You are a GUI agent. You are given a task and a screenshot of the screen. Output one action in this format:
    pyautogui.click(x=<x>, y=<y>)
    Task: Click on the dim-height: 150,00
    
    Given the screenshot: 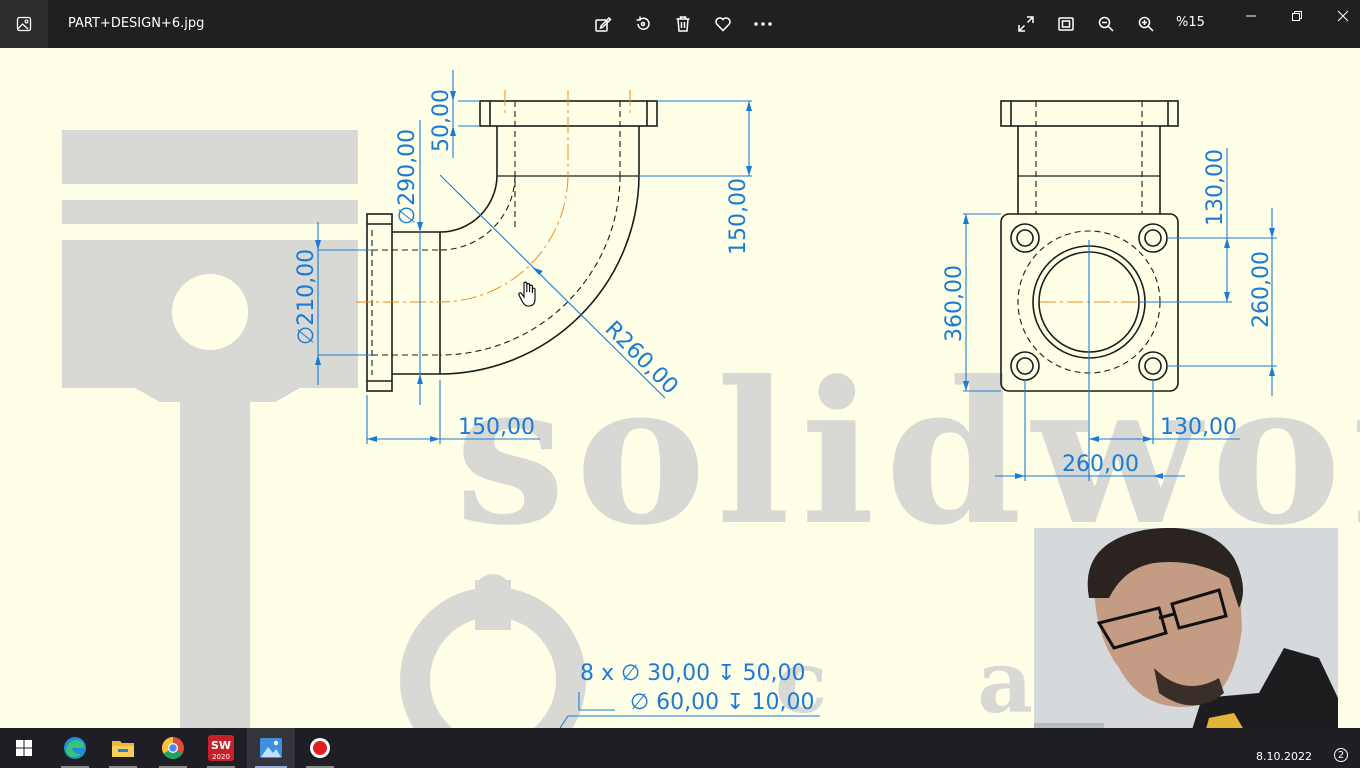 What is the action you would take?
    pyautogui.click(x=738, y=216)
    